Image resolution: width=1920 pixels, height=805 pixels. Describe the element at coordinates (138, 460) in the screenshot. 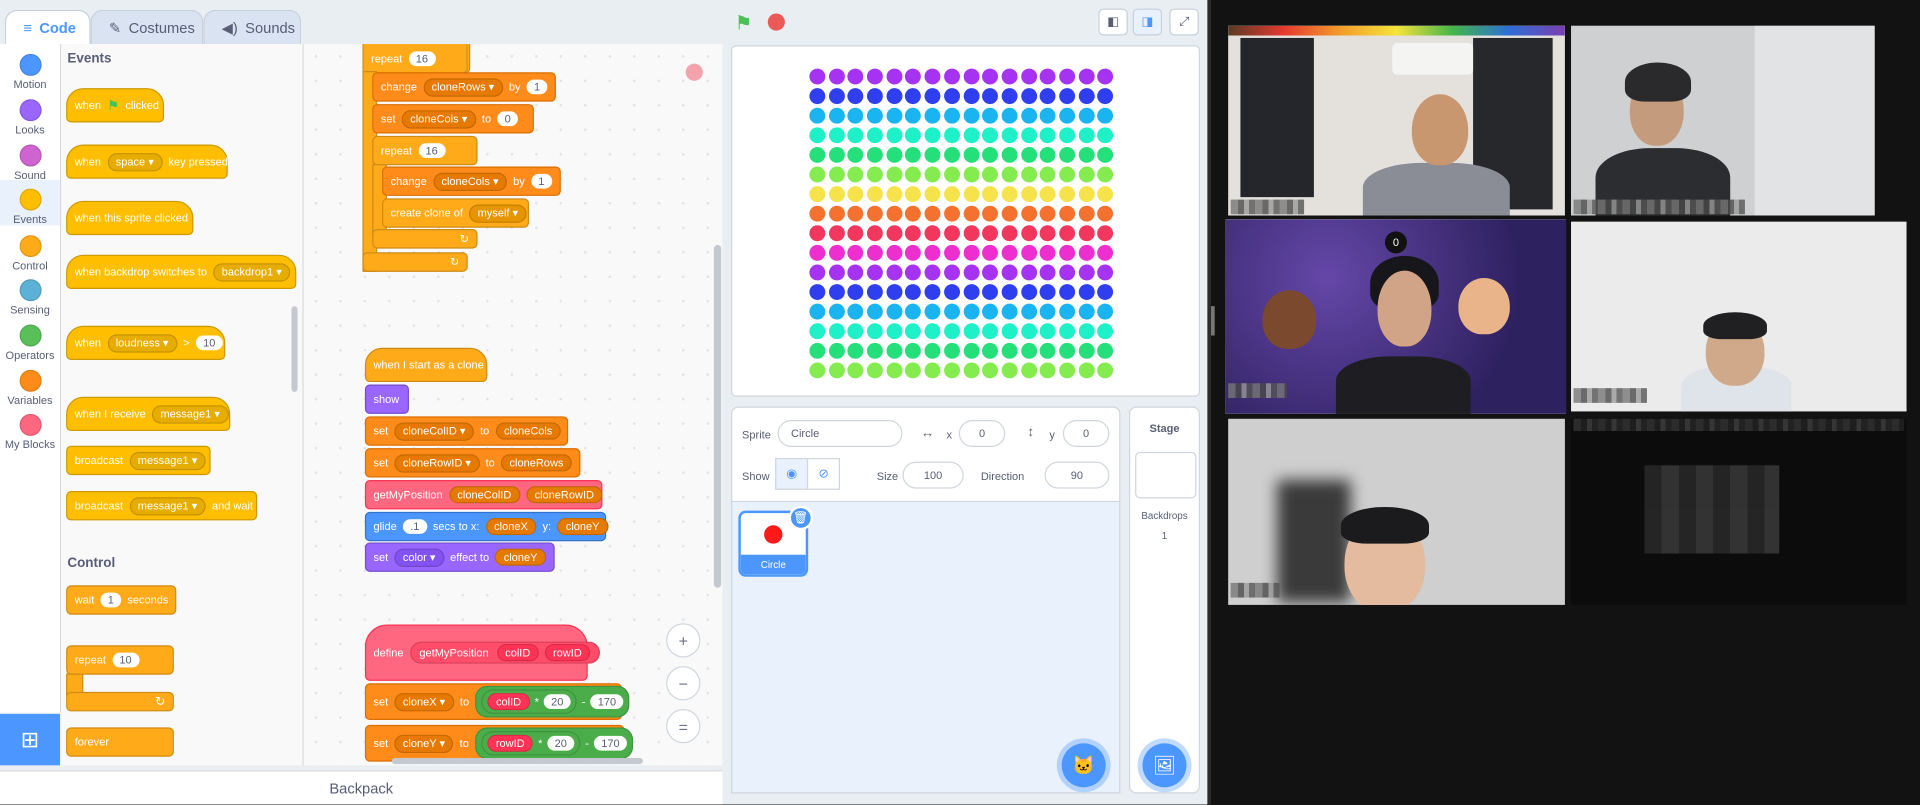

I see `broadcast-block: broadcast message1 ▾` at that location.